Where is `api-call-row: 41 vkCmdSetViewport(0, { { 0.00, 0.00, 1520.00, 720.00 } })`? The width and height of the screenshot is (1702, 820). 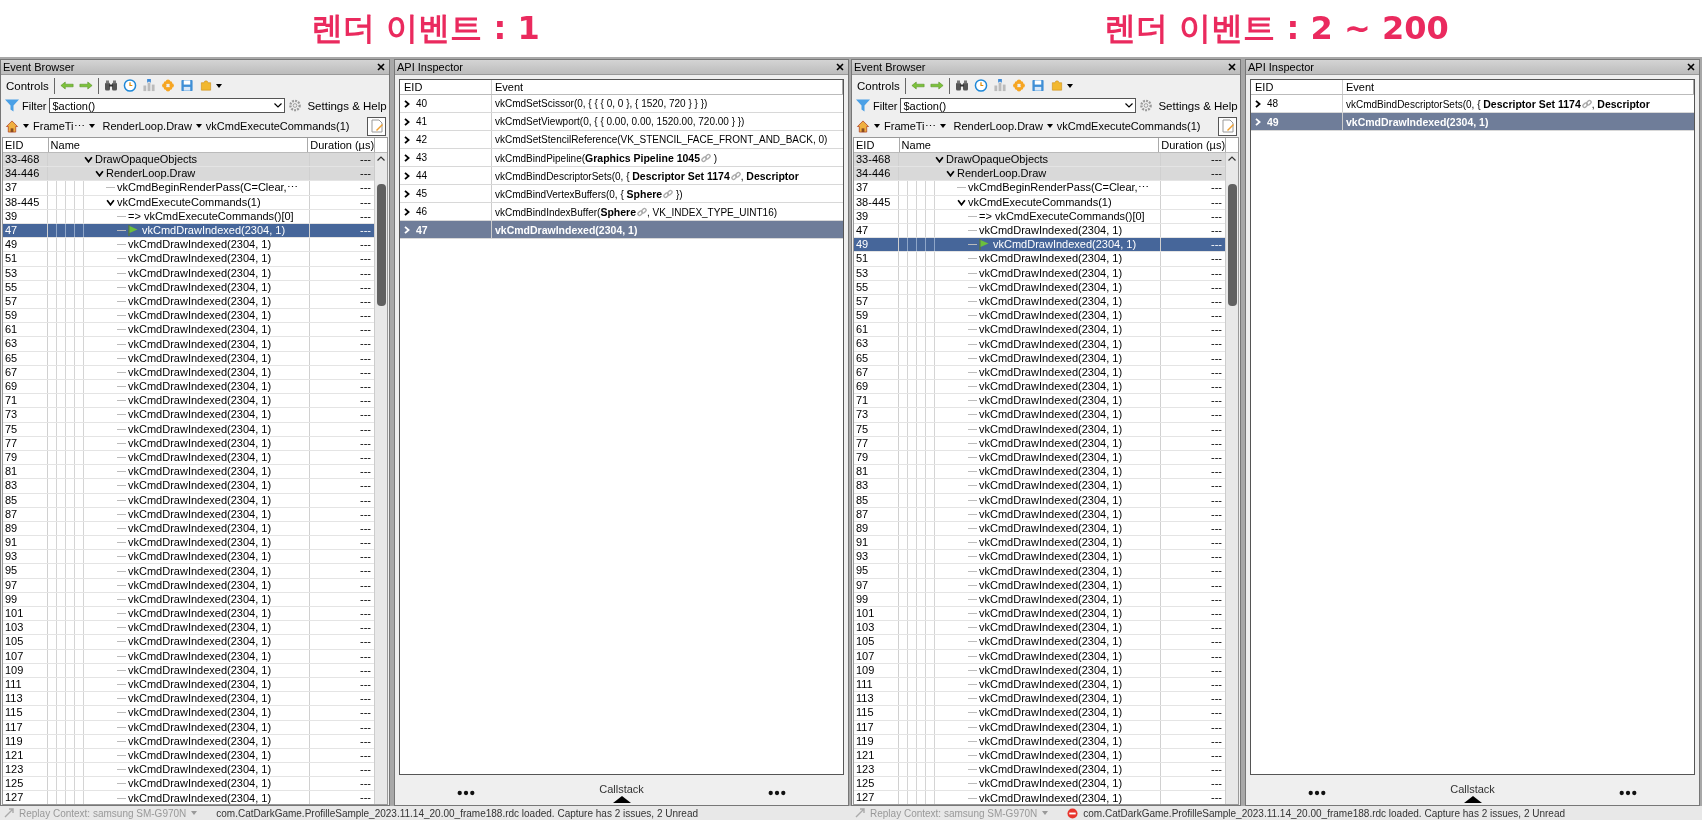
api-call-row: 41 vkCmdSetViewport(0, { { 0.00, 0.00, 1520.00, 720.00 } }) is located at coordinates (621, 122).